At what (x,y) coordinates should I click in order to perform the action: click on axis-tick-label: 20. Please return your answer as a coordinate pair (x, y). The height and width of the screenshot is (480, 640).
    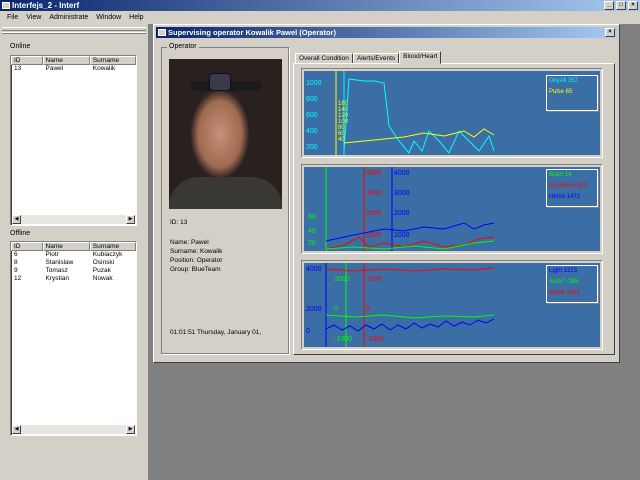
    Looking at the image, I should click on (312, 243).